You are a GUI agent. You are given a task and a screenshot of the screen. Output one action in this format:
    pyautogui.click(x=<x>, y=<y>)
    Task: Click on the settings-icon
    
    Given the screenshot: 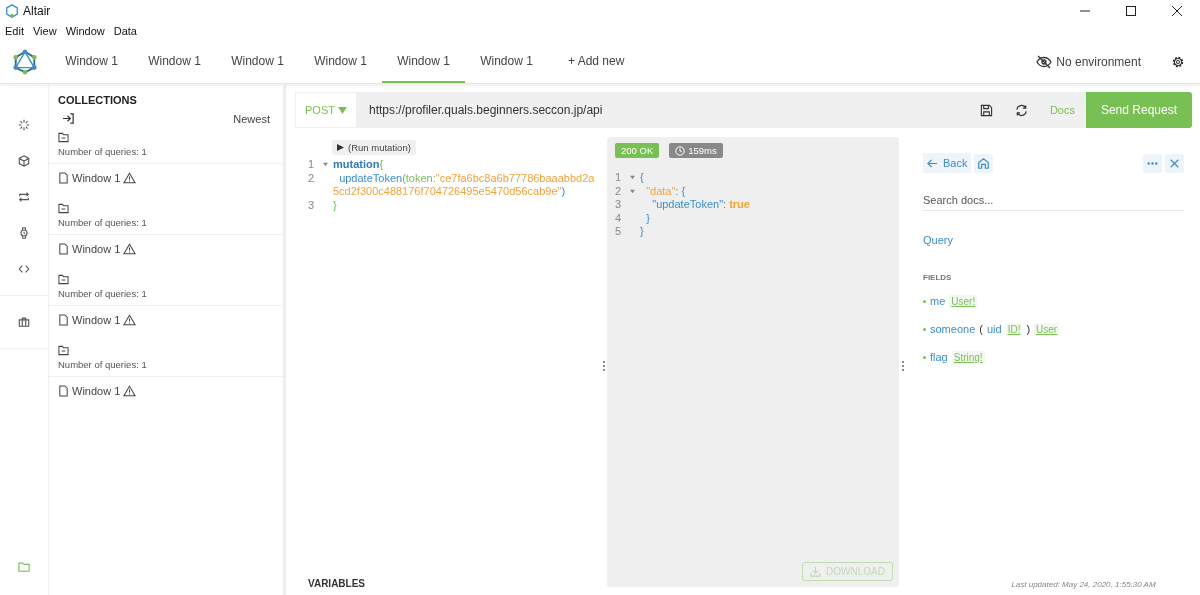 What is the action you would take?
    pyautogui.click(x=1178, y=61)
    